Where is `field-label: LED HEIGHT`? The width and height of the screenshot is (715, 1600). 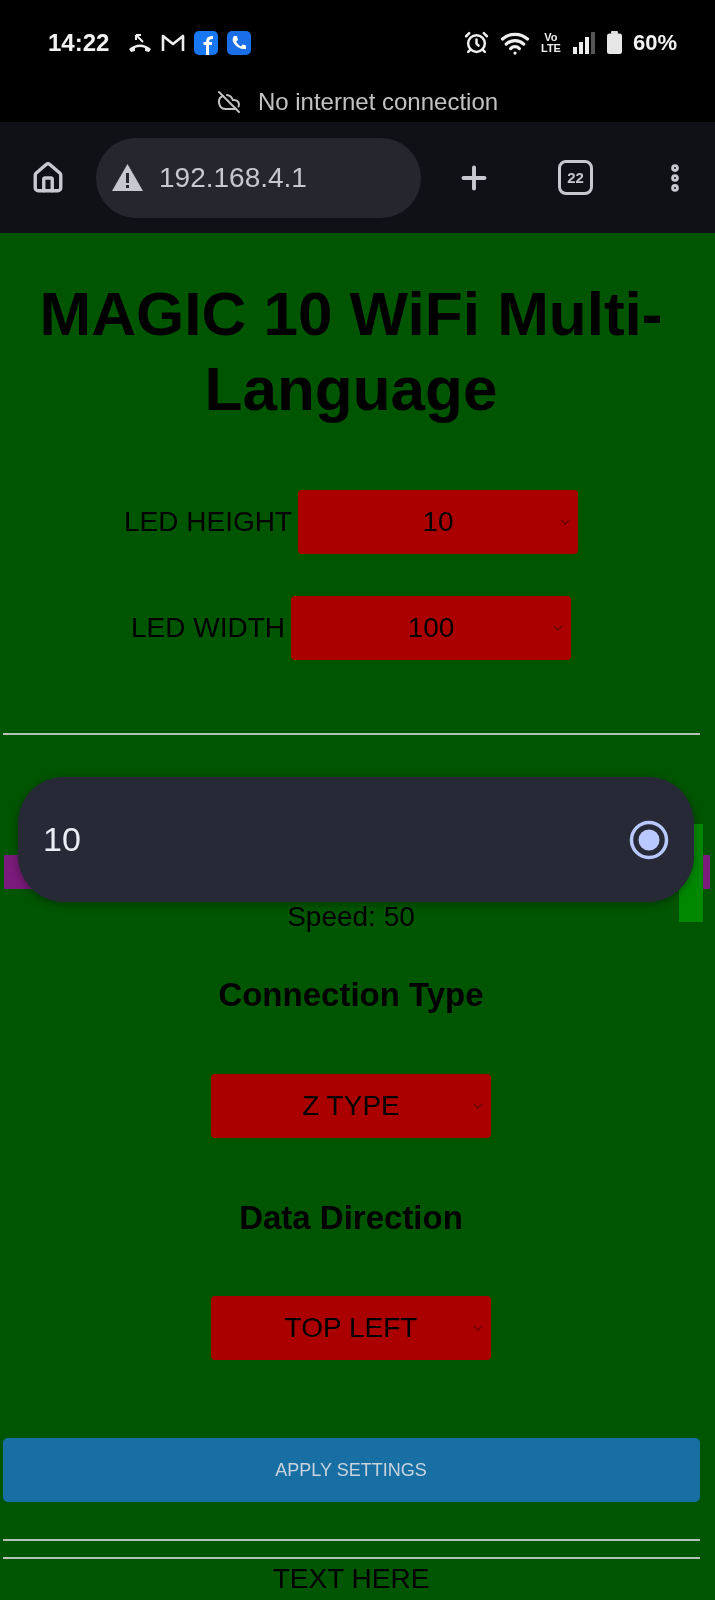
field-label: LED HEIGHT is located at coordinates (208, 522).